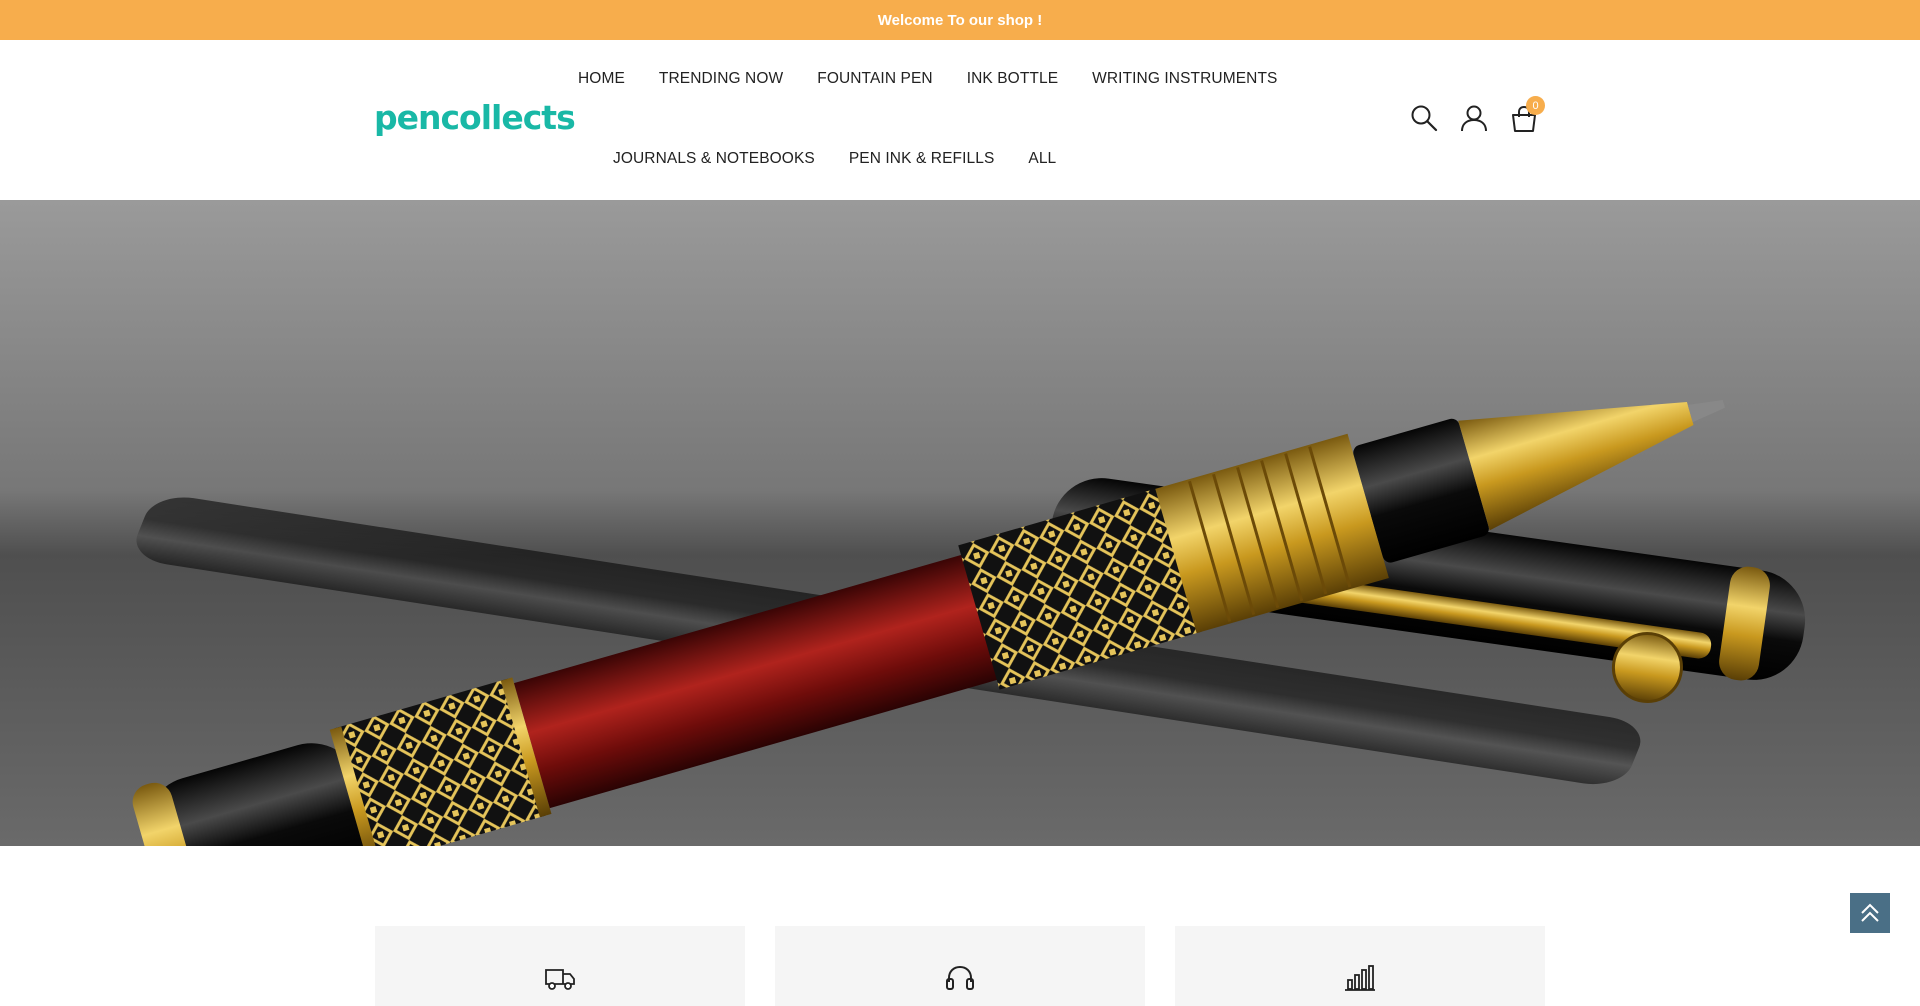 This screenshot has width=1920, height=1006. I want to click on nav-ink-bottle: INK BOTTLE, so click(1012, 79).